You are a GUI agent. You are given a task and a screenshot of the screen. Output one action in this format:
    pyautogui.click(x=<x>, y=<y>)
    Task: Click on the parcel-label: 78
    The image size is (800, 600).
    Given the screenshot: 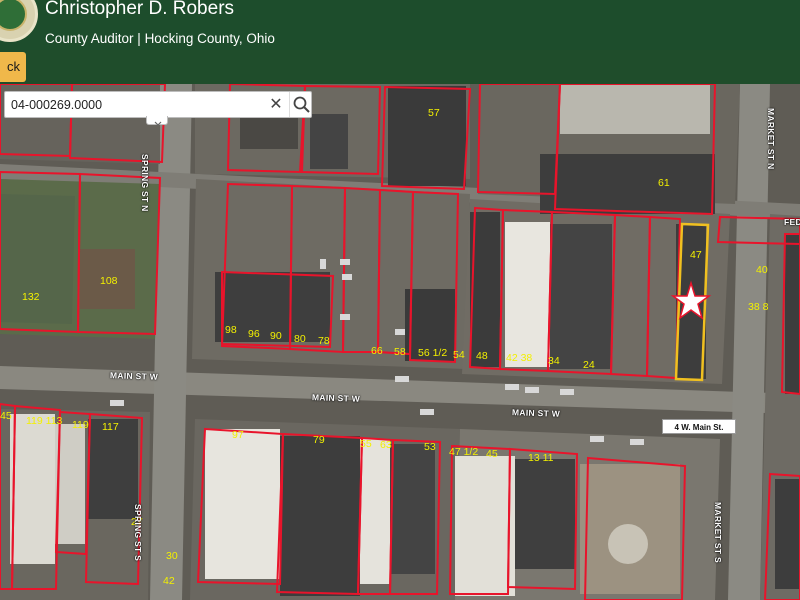 What is the action you would take?
    pyautogui.click(x=324, y=341)
    